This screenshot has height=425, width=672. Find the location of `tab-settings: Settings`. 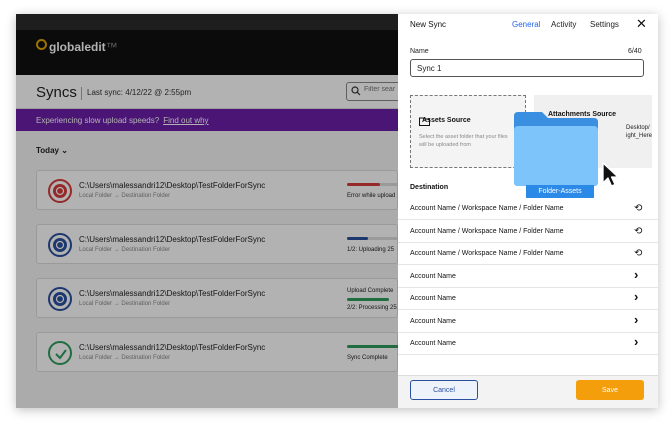

tab-settings: Settings is located at coordinates (604, 24).